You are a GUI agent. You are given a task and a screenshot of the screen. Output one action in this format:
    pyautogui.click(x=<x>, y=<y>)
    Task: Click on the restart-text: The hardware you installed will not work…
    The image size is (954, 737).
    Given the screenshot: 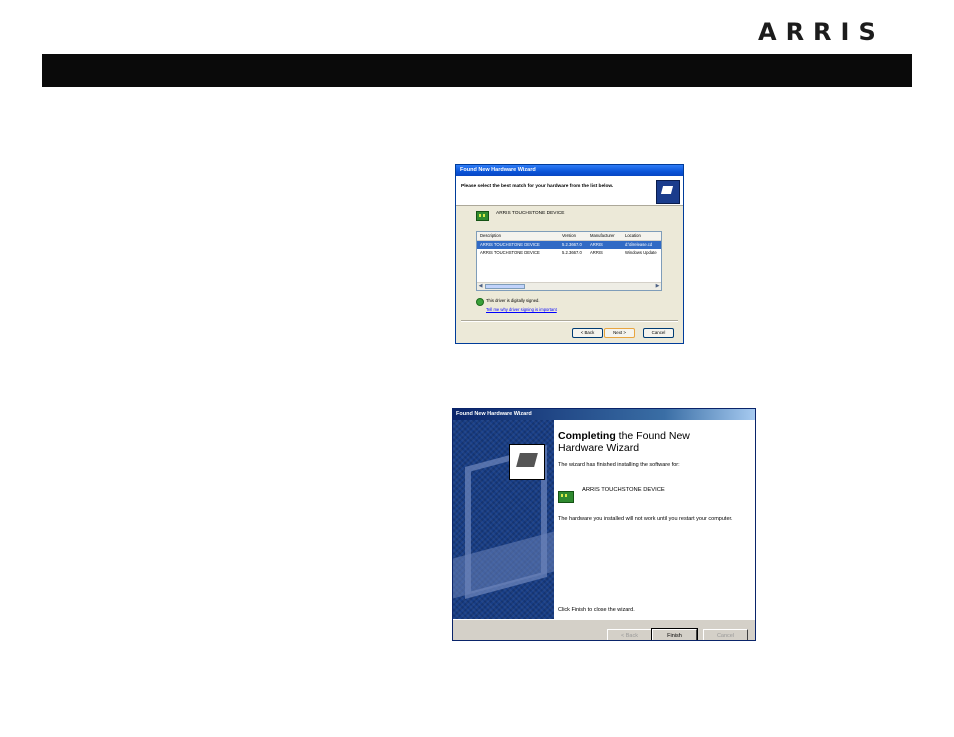 What is the action you would take?
    pyautogui.click(x=645, y=519)
    